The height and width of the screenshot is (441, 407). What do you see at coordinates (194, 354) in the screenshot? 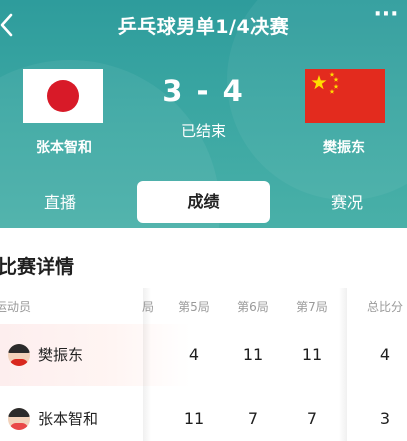
I see `game5-score: 4` at bounding box center [194, 354].